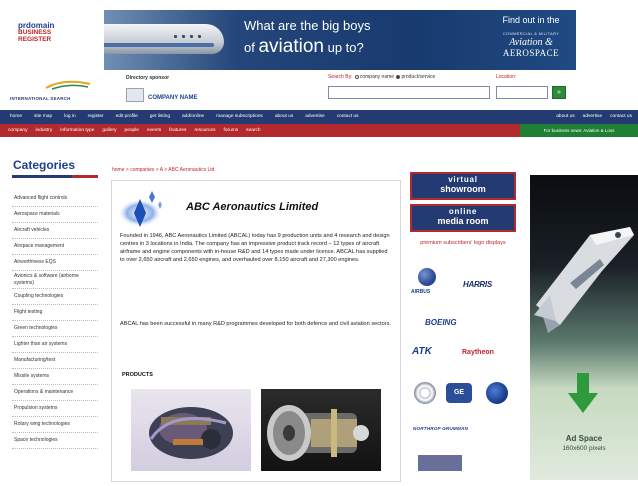 The width and height of the screenshot is (638, 486). What do you see at coordinates (340, 77) in the screenshot?
I see `search-by-text: Search By:` at bounding box center [340, 77].